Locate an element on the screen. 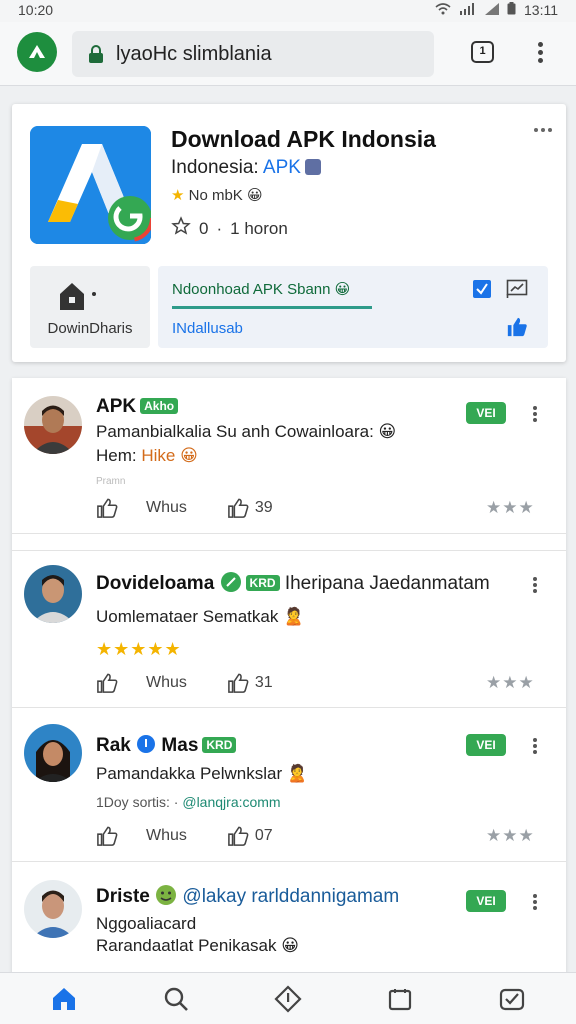 This screenshot has width=576, height=1024. review-author: Rak Mas KRD is located at coordinates (166, 745).